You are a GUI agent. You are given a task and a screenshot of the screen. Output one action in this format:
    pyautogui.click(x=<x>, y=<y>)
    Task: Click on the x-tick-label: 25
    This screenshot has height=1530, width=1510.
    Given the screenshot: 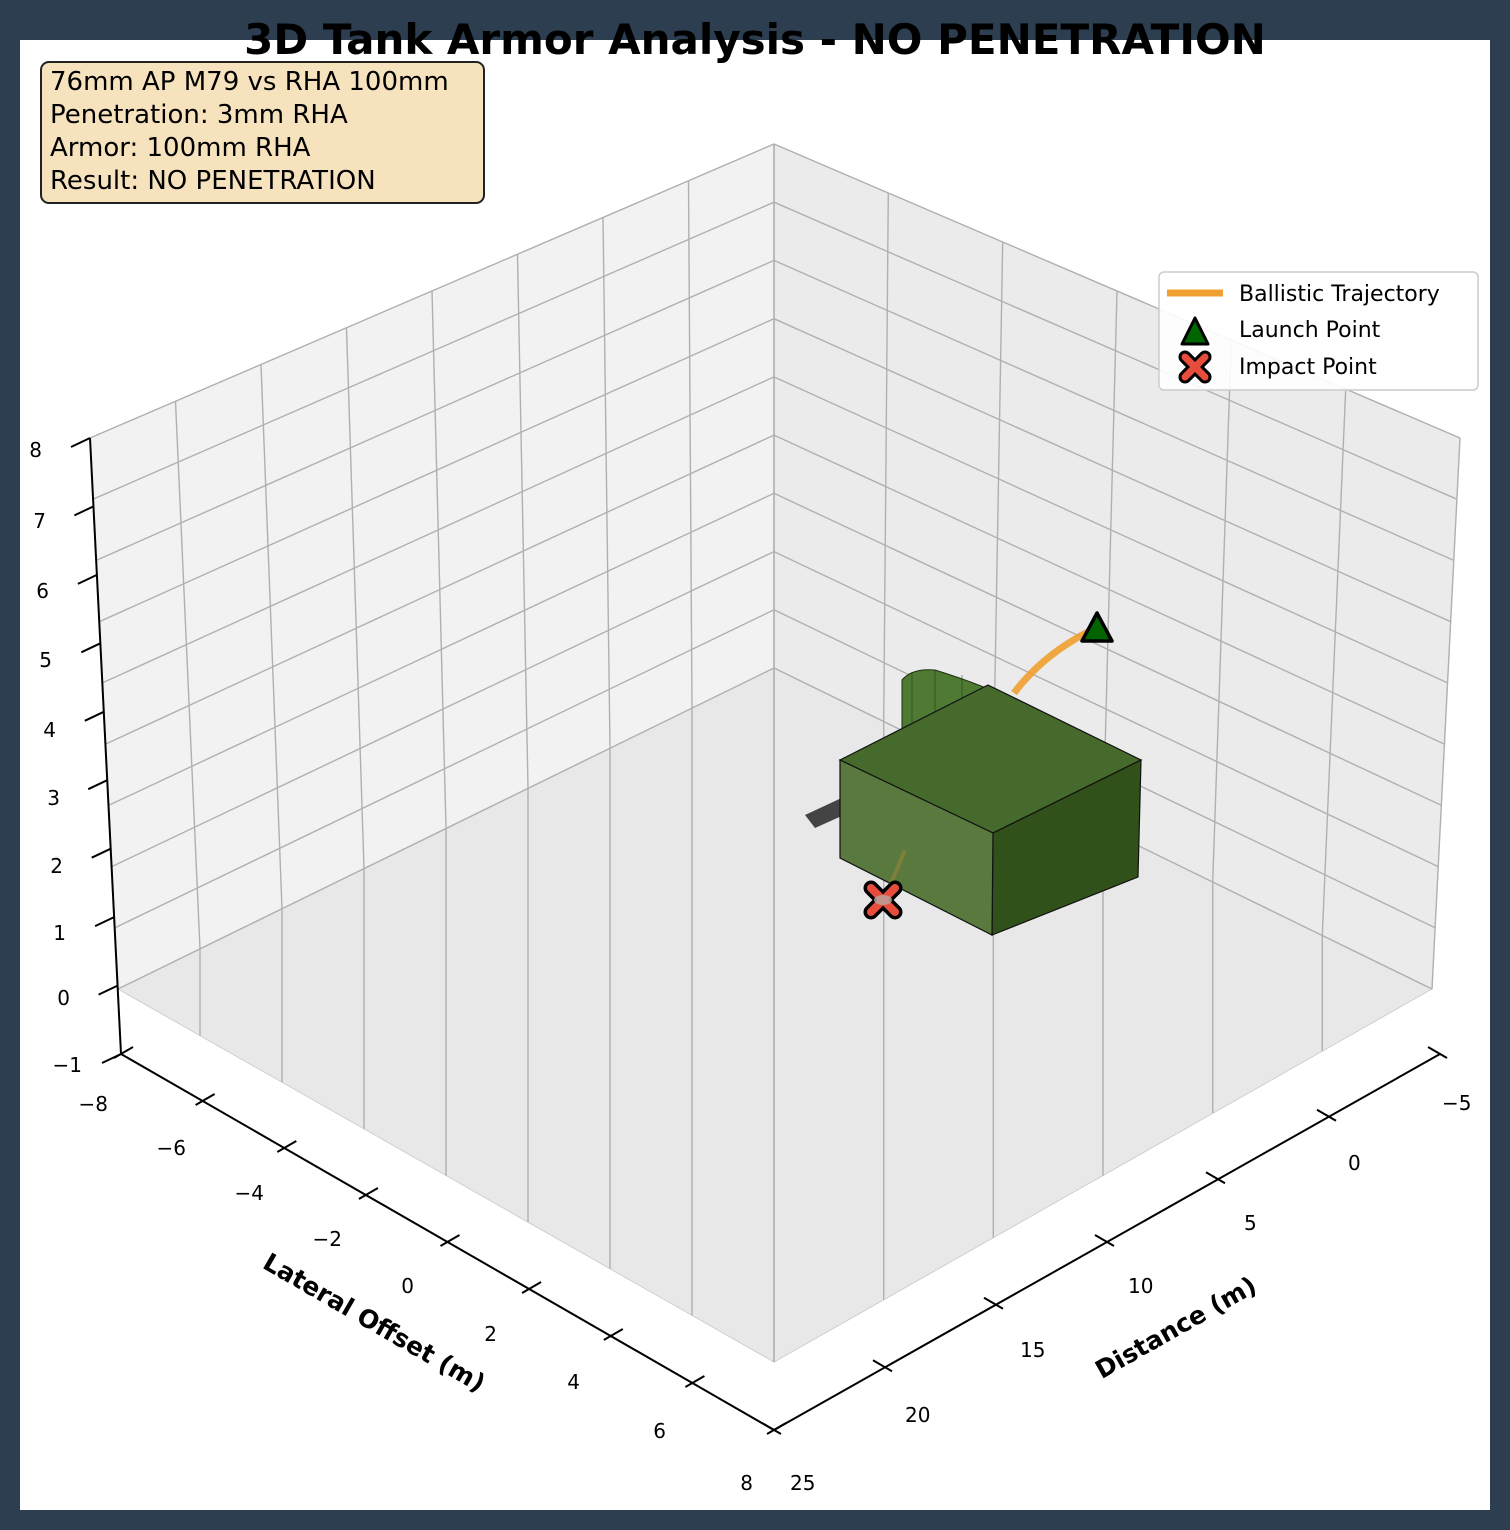 What is the action you would take?
    pyautogui.click(x=802, y=1483)
    